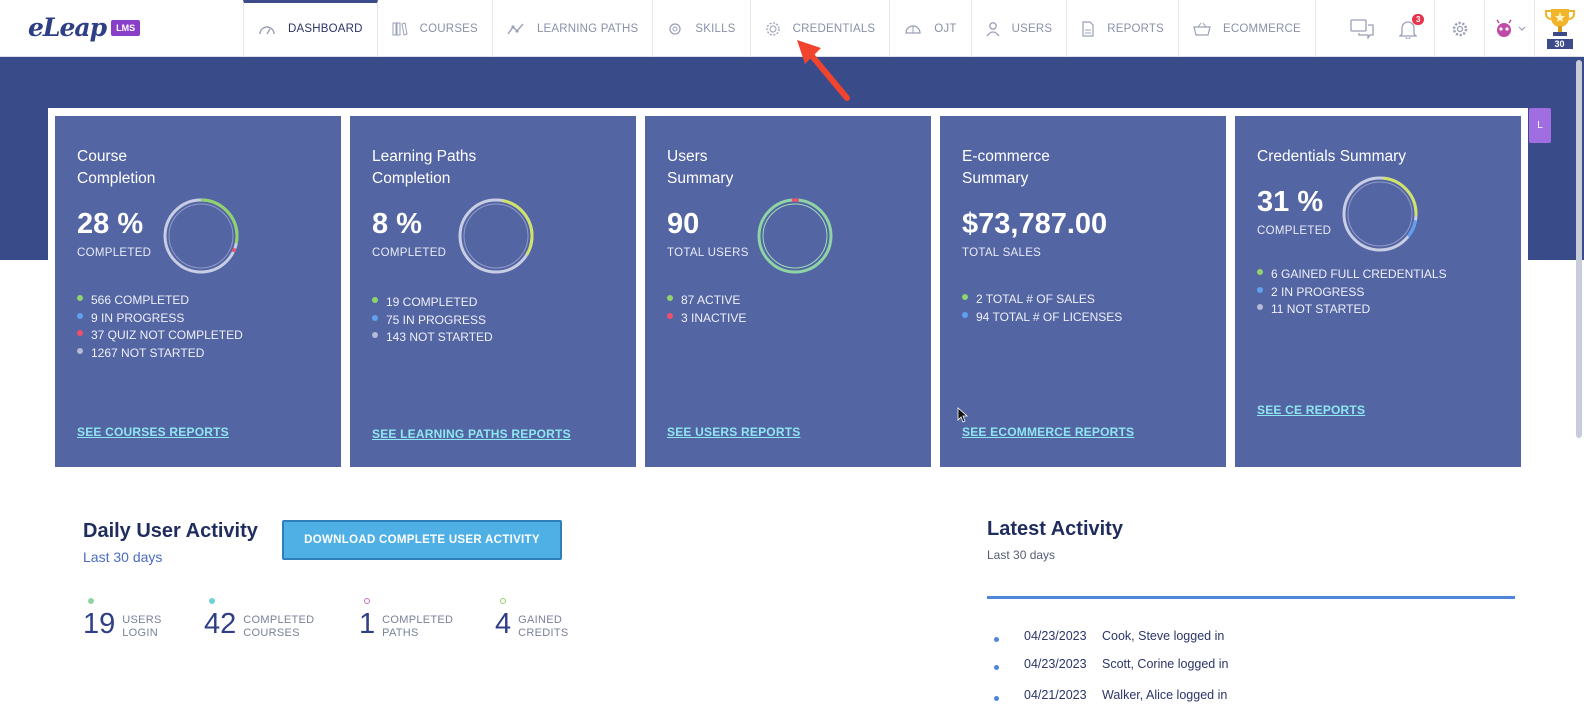  What do you see at coordinates (1020, 28) in the screenshot?
I see `nav-users: USERS` at bounding box center [1020, 28].